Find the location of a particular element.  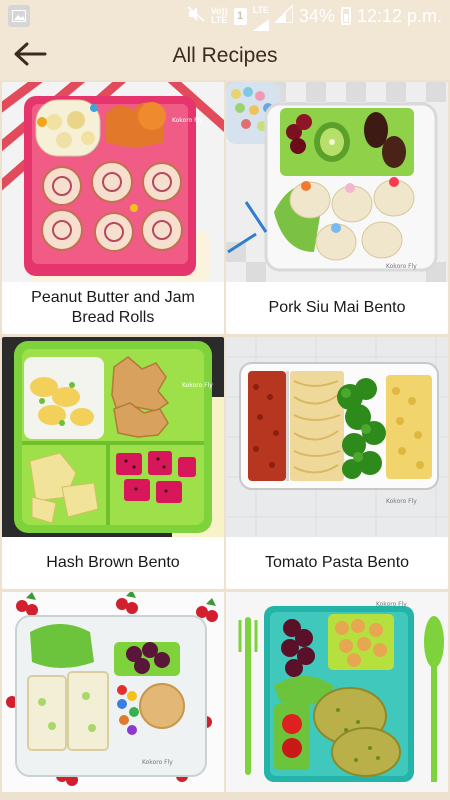

recipe-photo-tomato-pasta: Kokoro Fly is located at coordinates (337, 437).